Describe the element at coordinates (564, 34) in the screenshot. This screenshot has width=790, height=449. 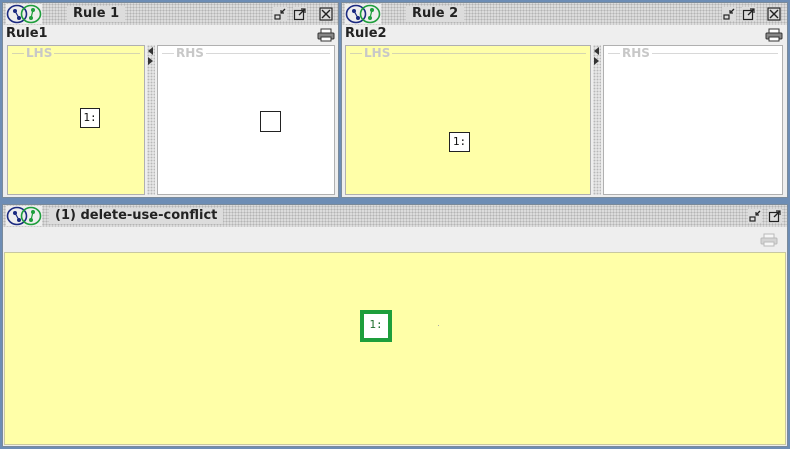
I see `rule2-subbar: Rule2` at that location.